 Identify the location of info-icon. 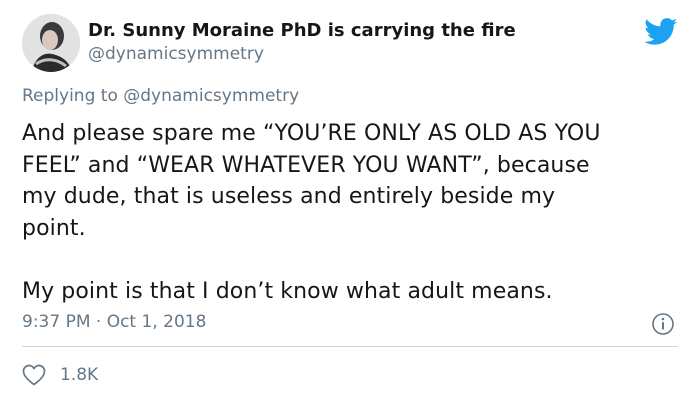
(663, 324).